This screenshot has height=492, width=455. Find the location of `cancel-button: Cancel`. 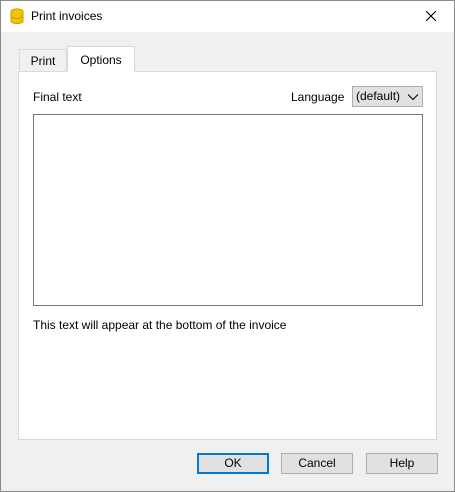

cancel-button: Cancel is located at coordinates (317, 463).